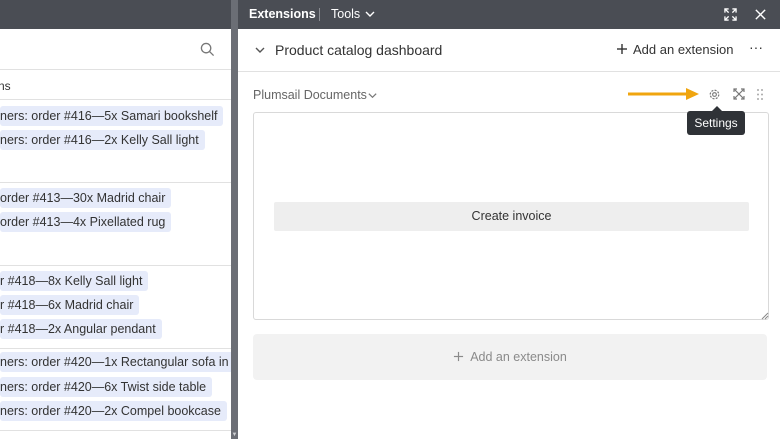  What do you see at coordinates (113, 411) in the screenshot?
I see `linked-record-chip: ners: order #420—2x Compel bookcase` at bounding box center [113, 411].